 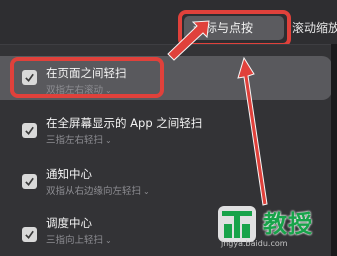 I want to click on watermark-brand: 教授, so click(x=288, y=224).